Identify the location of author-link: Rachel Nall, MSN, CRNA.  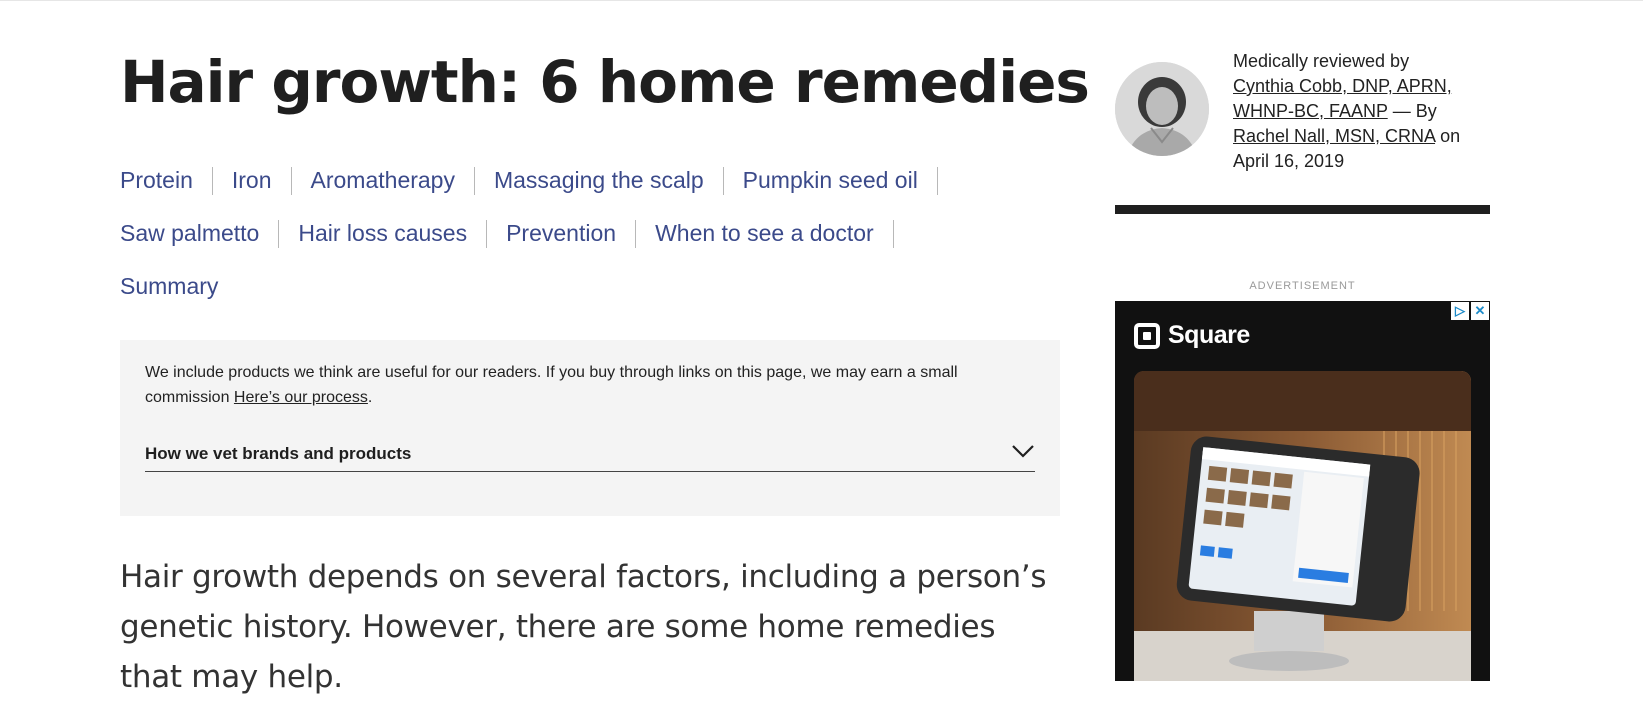
(1334, 136).